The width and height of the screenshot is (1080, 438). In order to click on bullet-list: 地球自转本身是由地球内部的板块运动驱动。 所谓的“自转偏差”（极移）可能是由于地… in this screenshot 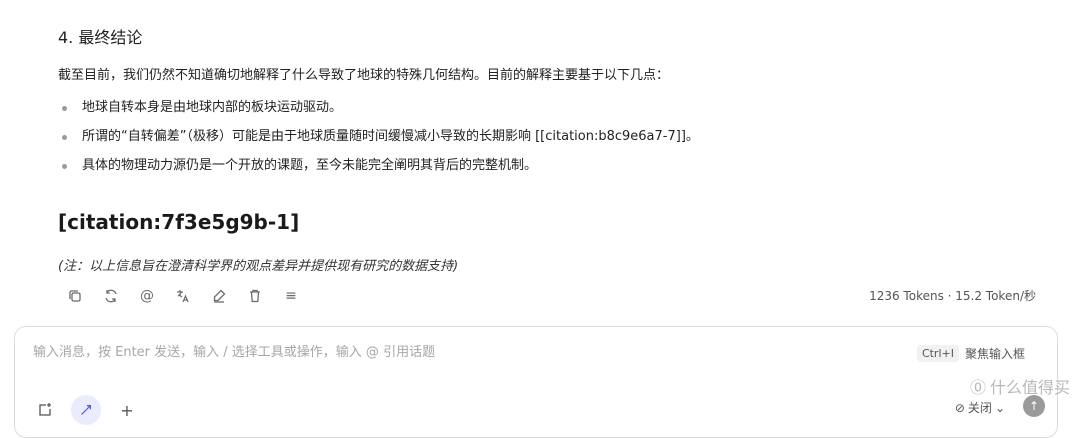, I will do `click(378, 140)`.